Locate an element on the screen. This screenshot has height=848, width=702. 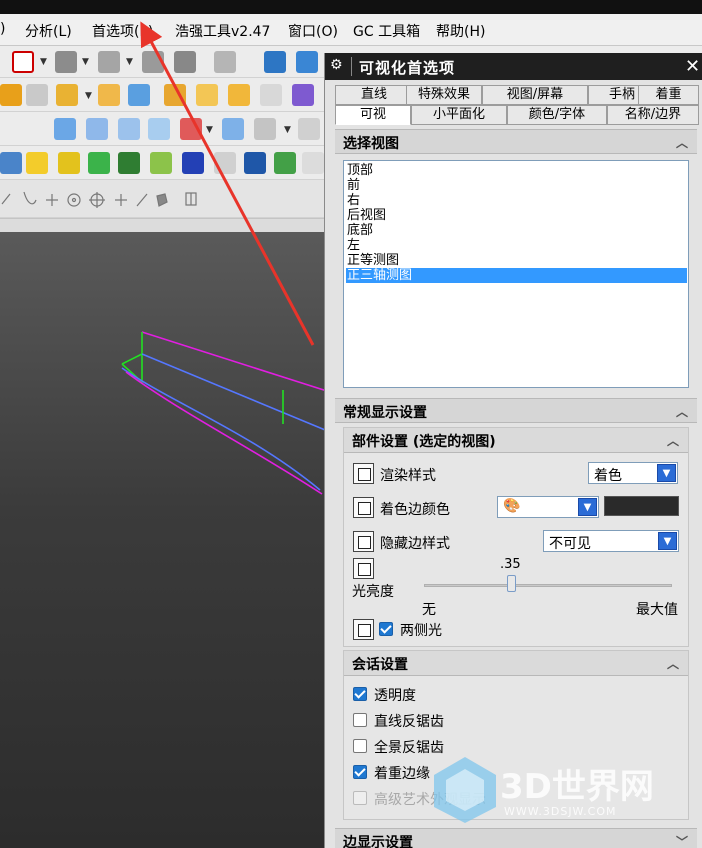
box-icon is located at coordinates (271, 95).